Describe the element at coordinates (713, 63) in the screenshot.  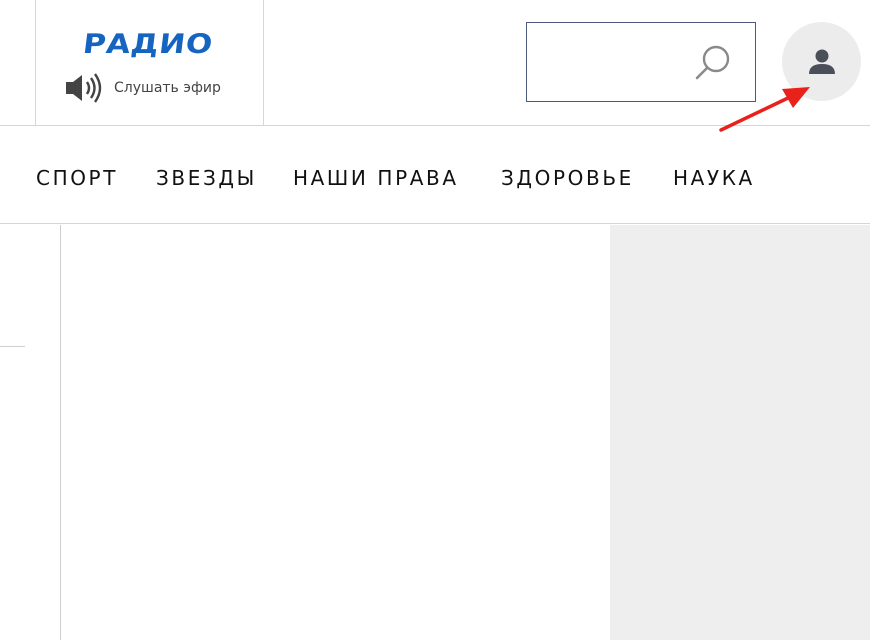
I see `search-icon` at that location.